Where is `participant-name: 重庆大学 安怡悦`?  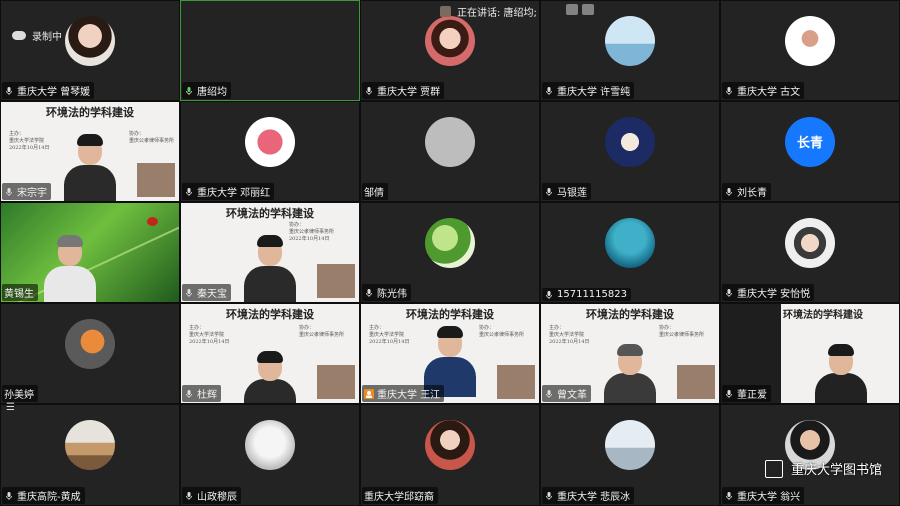 participant-name: 重庆大学 安怡悦 is located at coordinates (774, 294).